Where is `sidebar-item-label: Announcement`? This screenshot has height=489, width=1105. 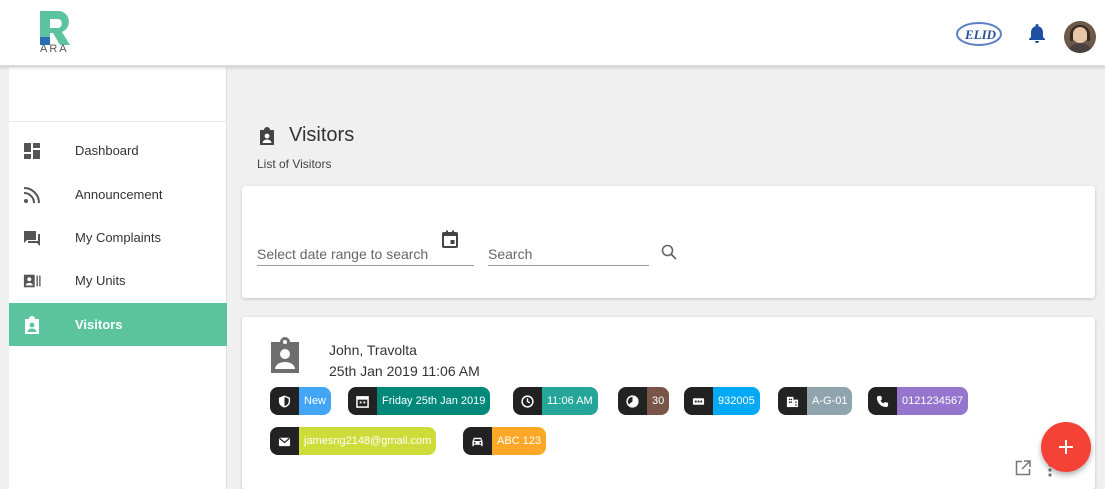 sidebar-item-label: Announcement is located at coordinates (119, 194).